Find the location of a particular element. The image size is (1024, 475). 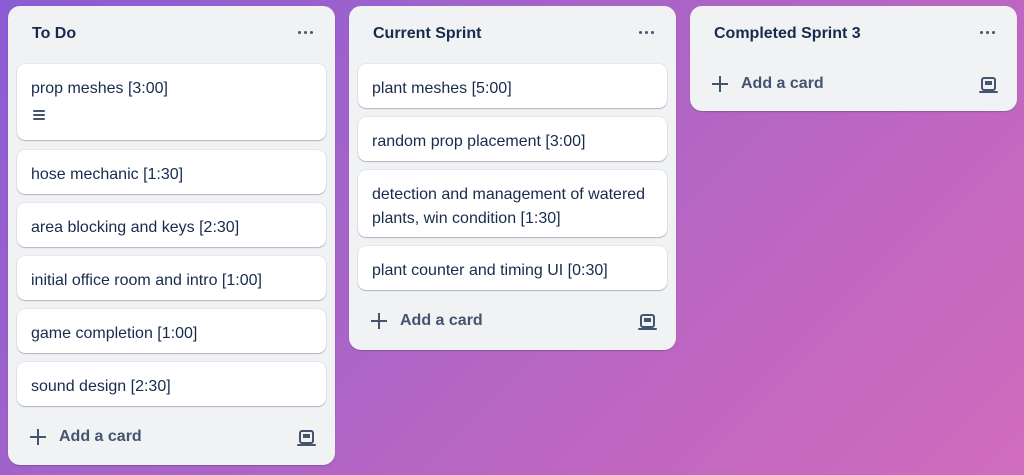

list-title: Completed Sprint 3 is located at coordinates (787, 34).